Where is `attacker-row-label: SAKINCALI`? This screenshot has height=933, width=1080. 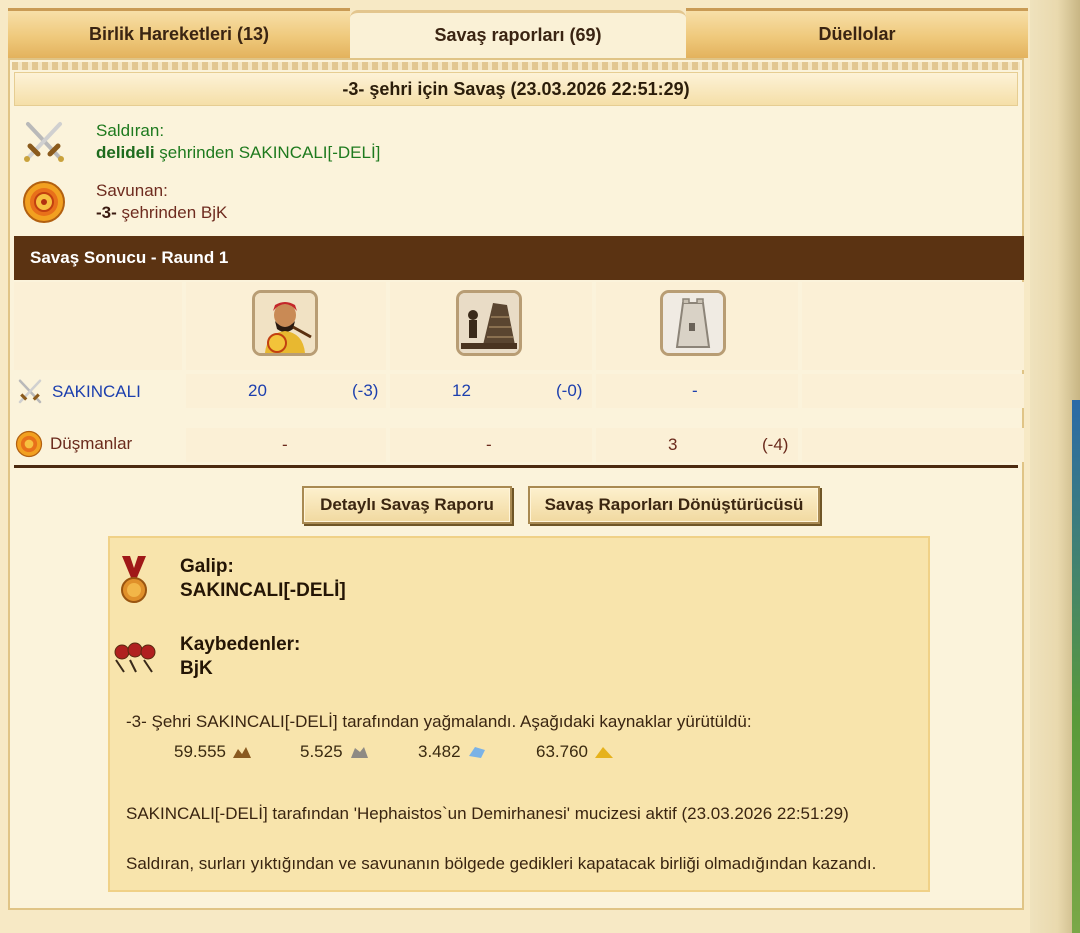
attacker-row-label: SAKINCALI is located at coordinates (77, 392).